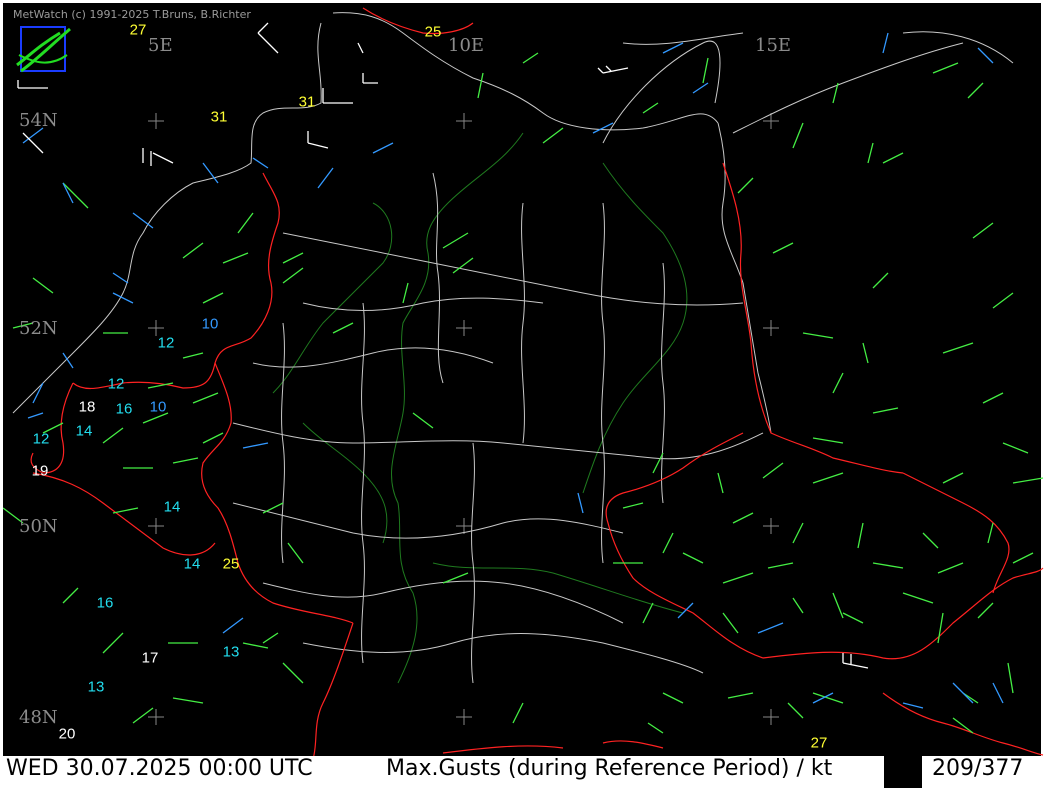 This screenshot has height=788, width=1044. I want to click on status-separator, so click(903, 772).